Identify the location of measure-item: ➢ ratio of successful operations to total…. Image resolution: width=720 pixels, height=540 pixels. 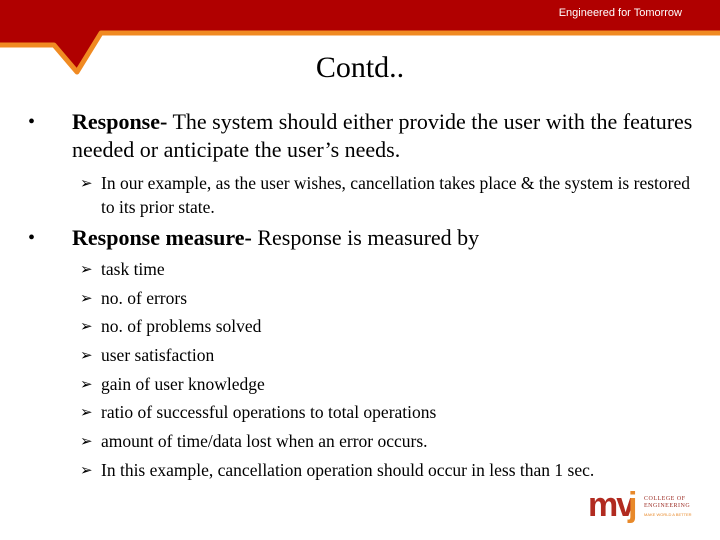
(395, 414).